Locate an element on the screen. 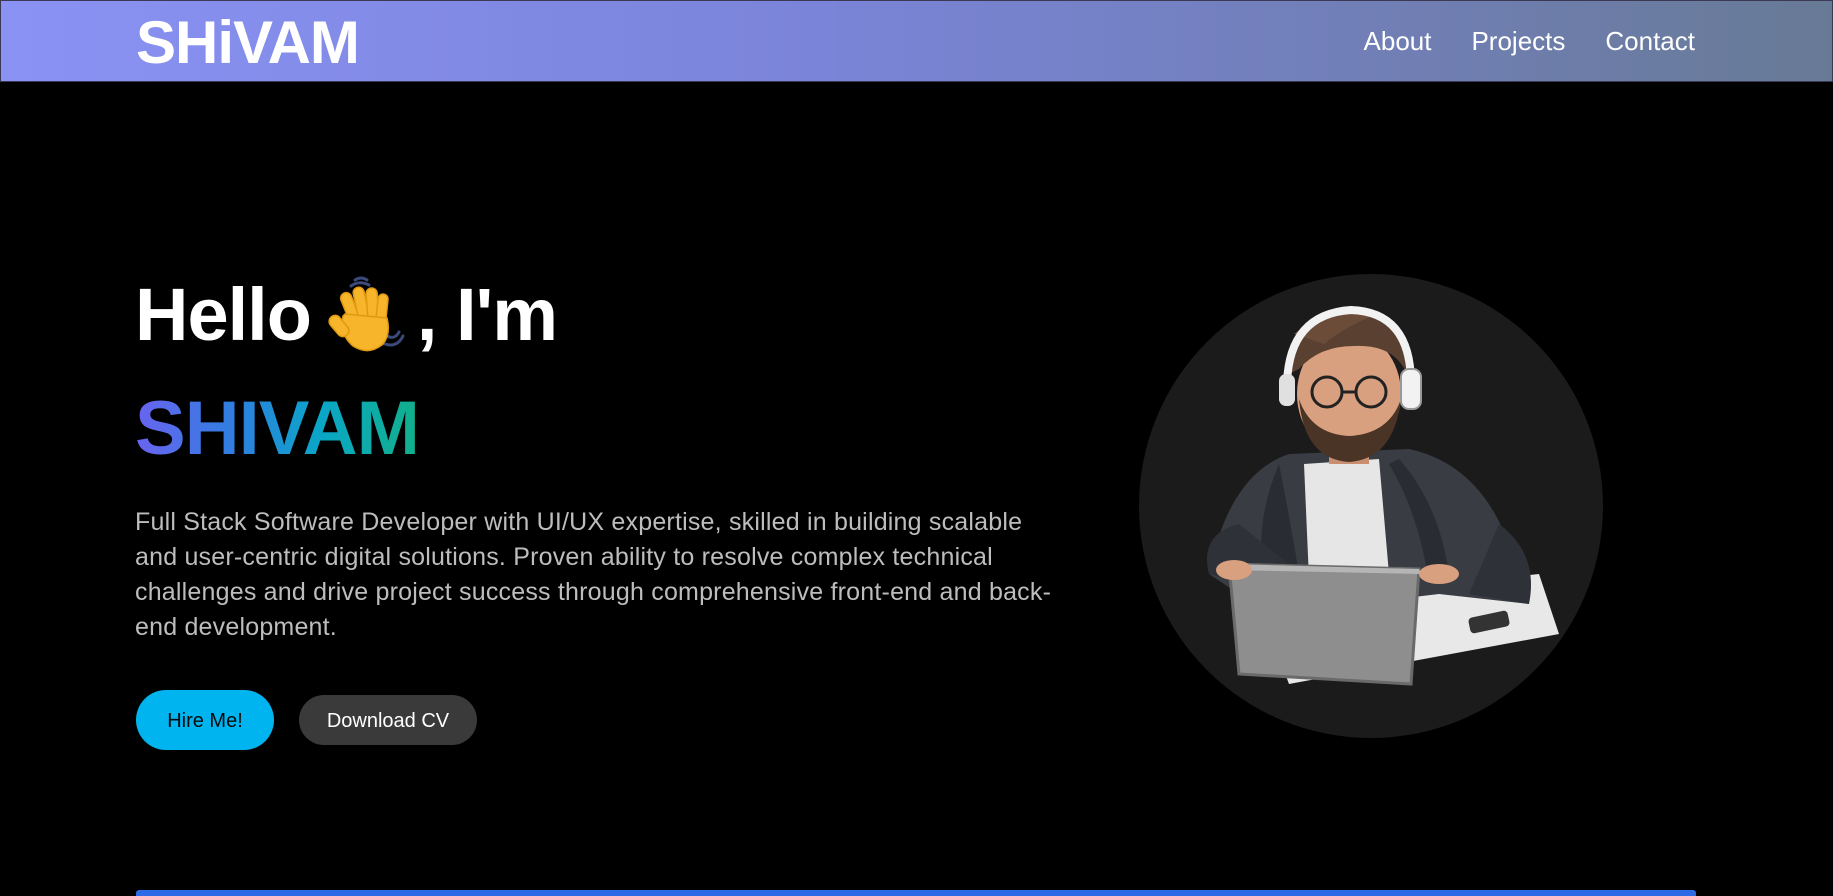 The height and width of the screenshot is (896, 1833). waving-hand-icon is located at coordinates (367, 314).